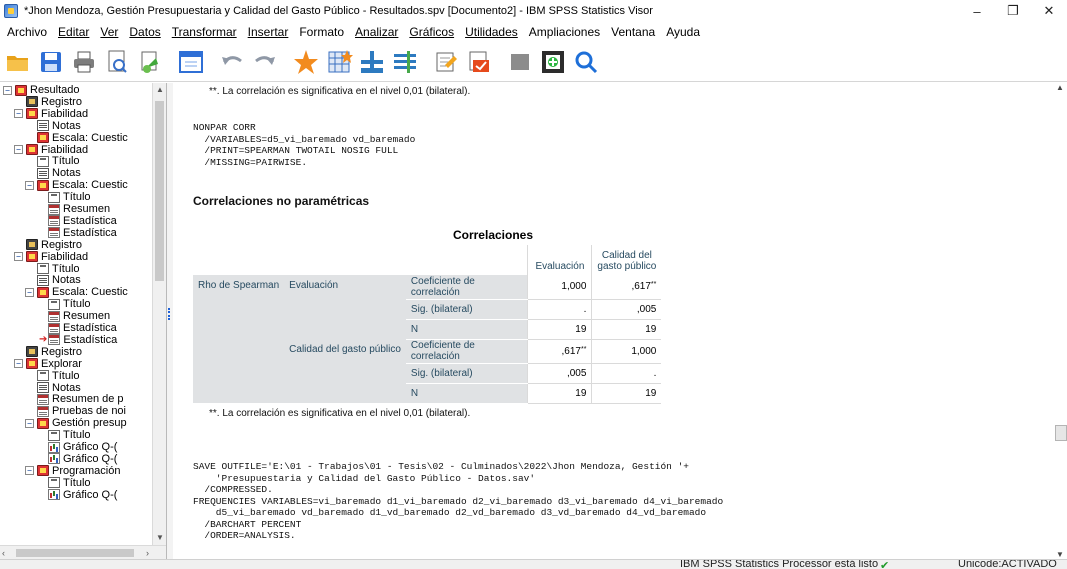  What do you see at coordinates (232, 62) in the screenshot?
I see `undo-icon` at bounding box center [232, 62].